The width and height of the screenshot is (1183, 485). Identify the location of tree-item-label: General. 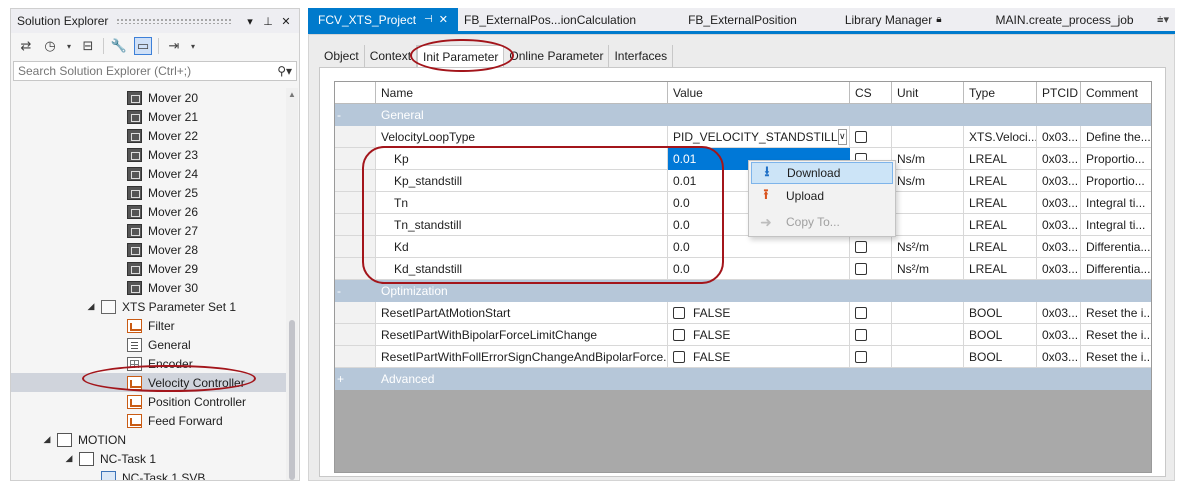
(169, 344).